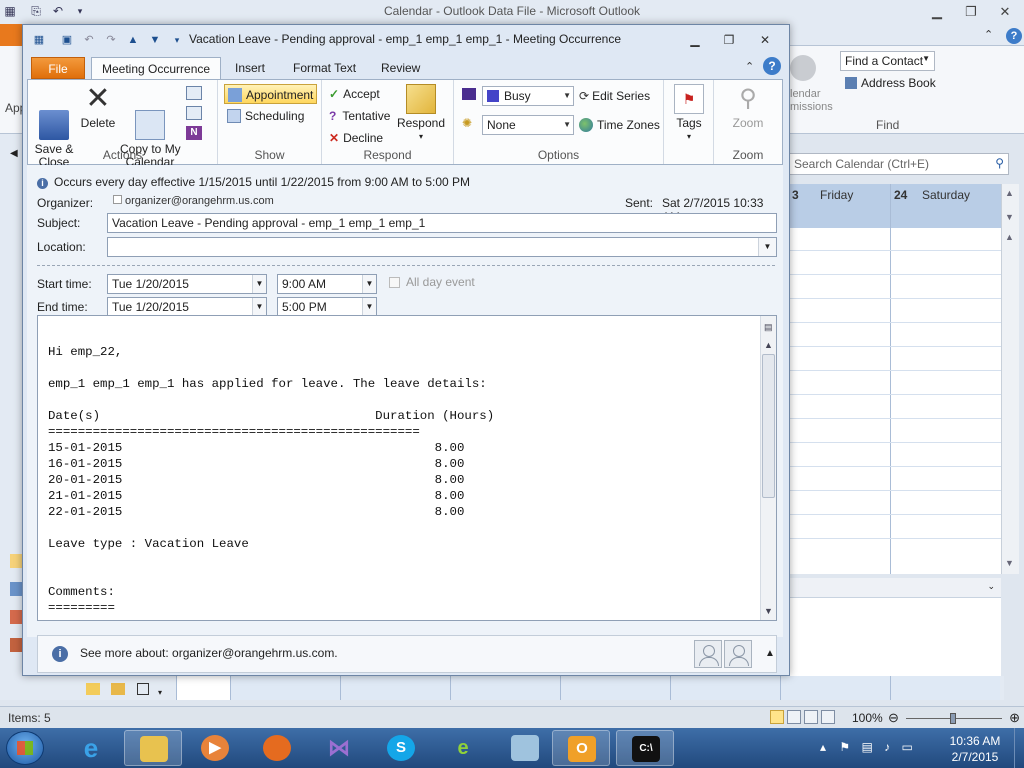  I want to click on taskbar-etisalat: e, so click(463, 748).